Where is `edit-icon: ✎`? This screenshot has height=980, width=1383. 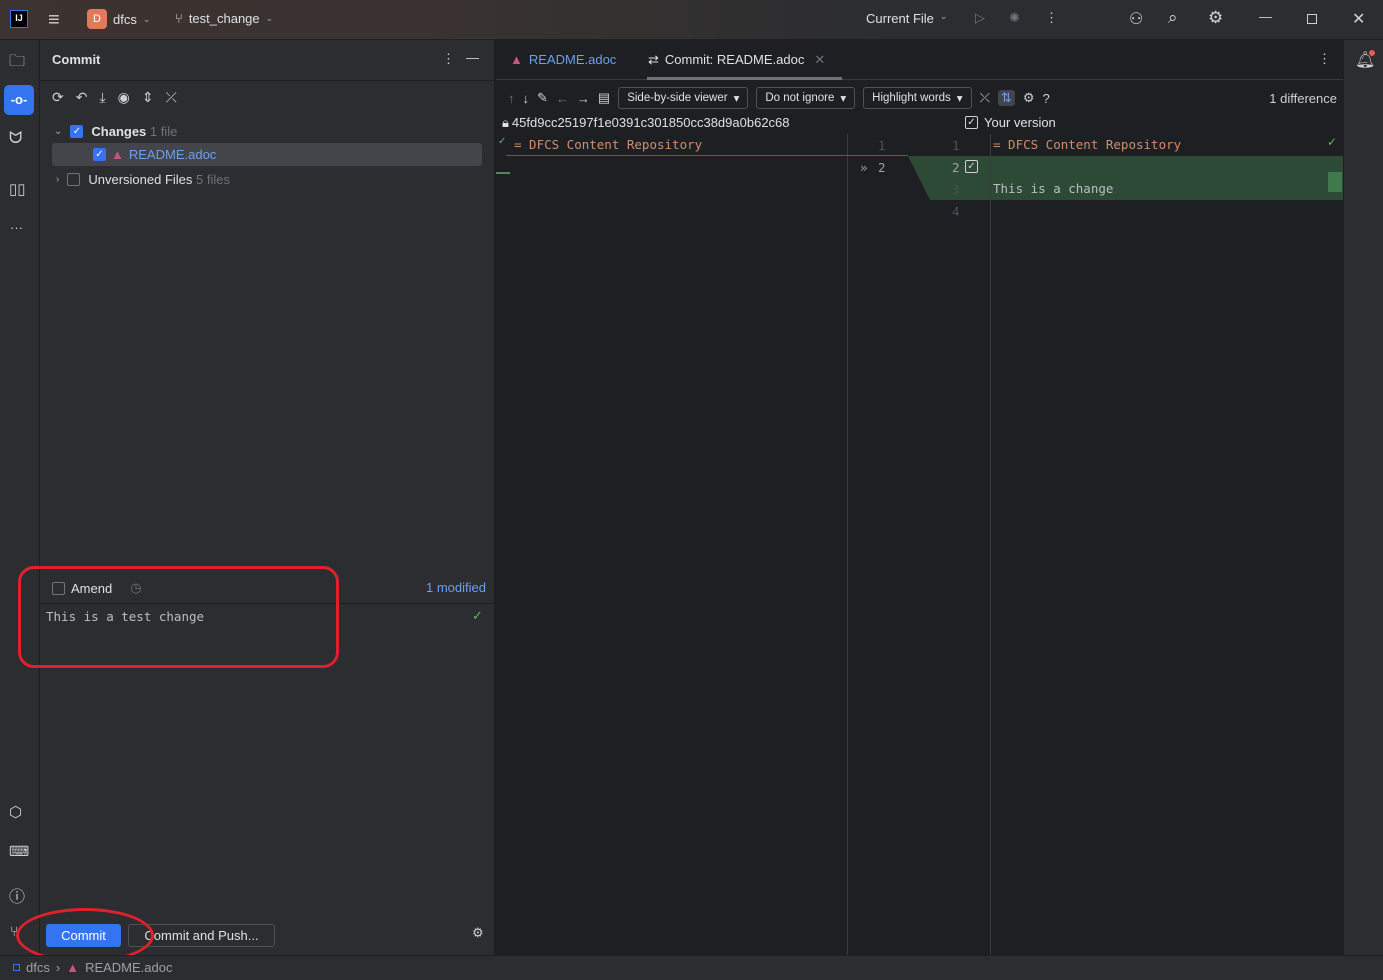 edit-icon: ✎ is located at coordinates (542, 98).